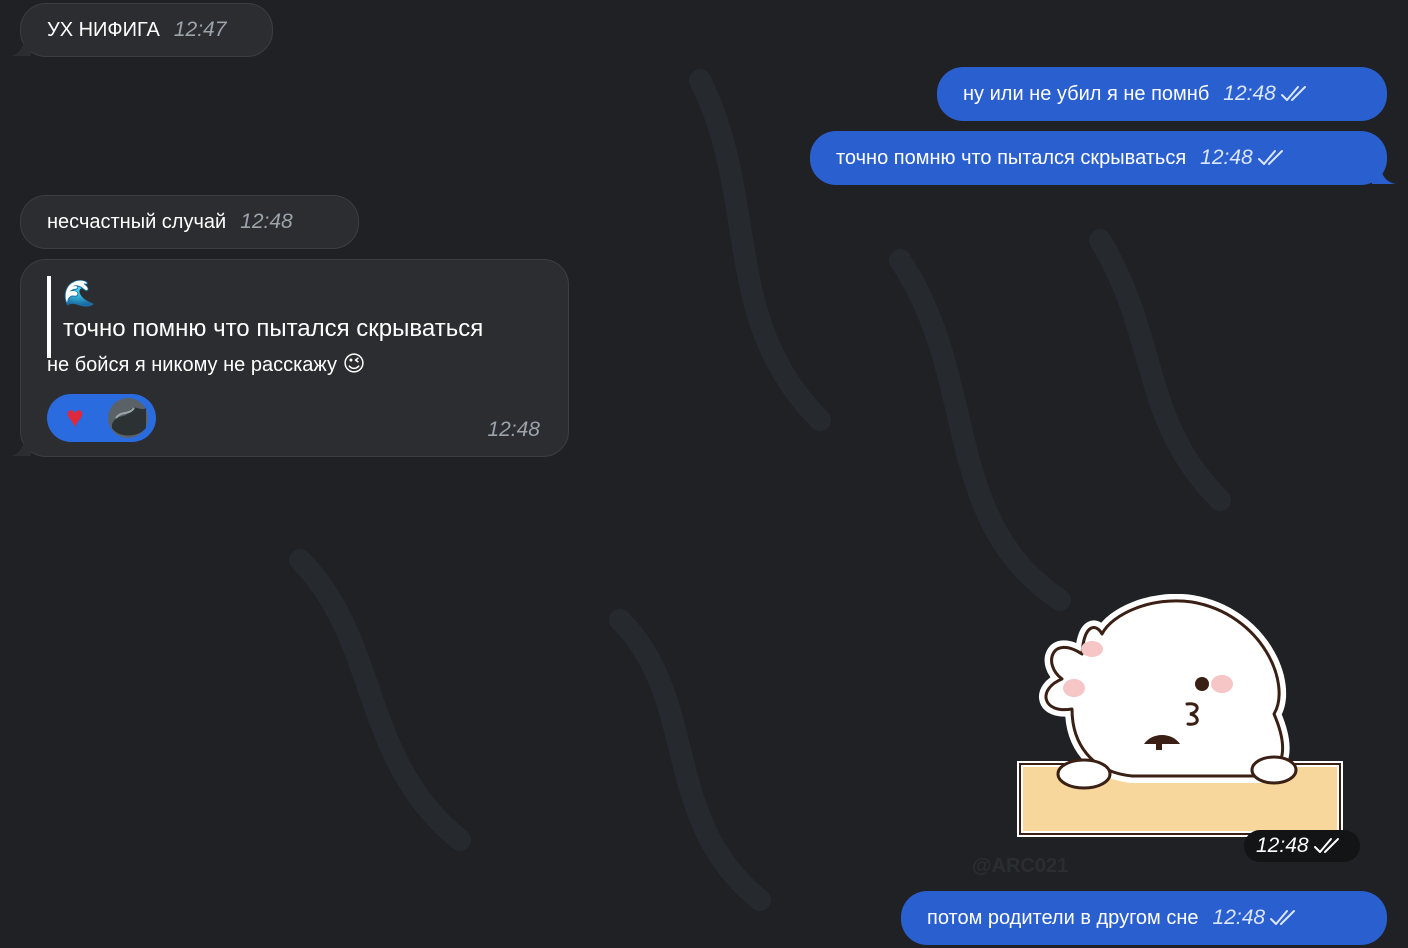 The height and width of the screenshot is (948, 1408). Describe the element at coordinates (79, 293) in the screenshot. I see `reply-sender-emoji: 🌊` at that location.